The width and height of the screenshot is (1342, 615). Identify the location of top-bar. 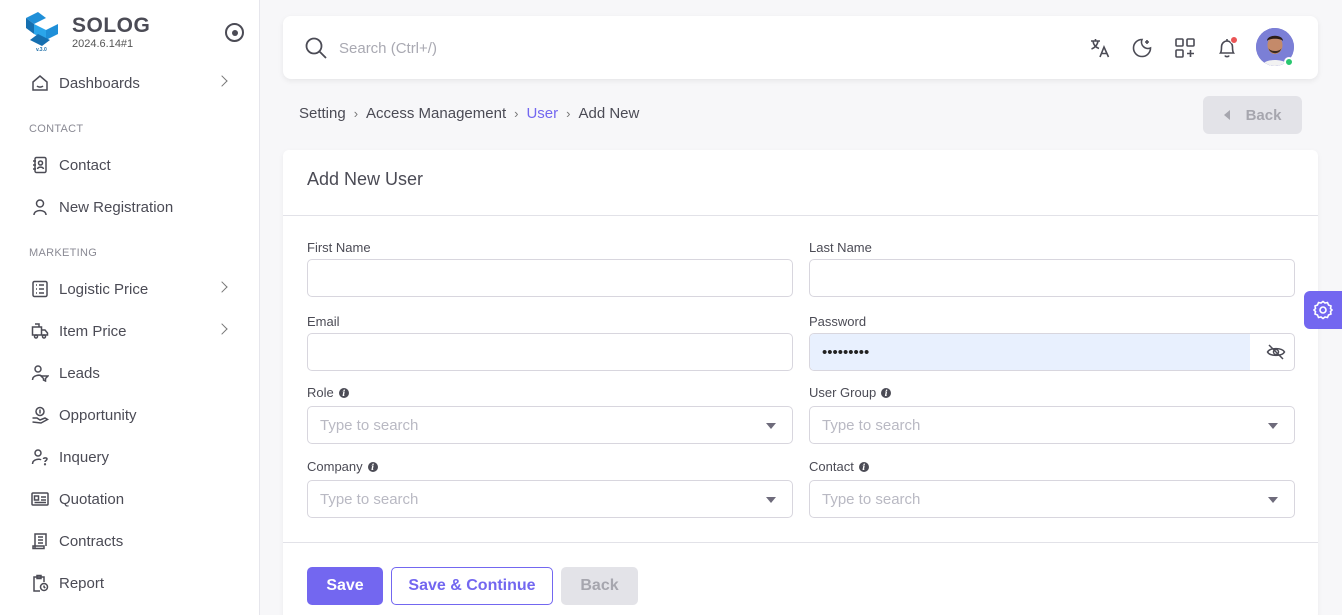
(800, 47).